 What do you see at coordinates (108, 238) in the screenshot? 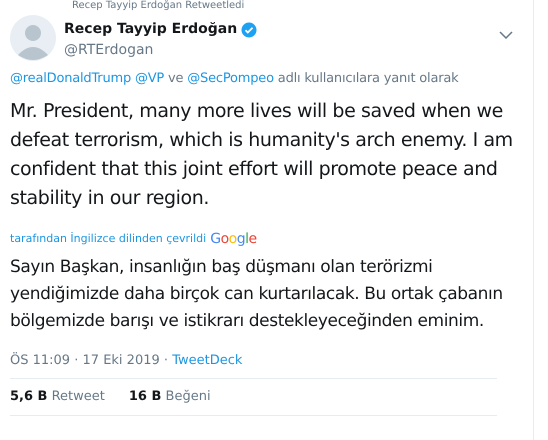
I see `translation-label: tarafından İngilizce dilinden çevrildi` at bounding box center [108, 238].